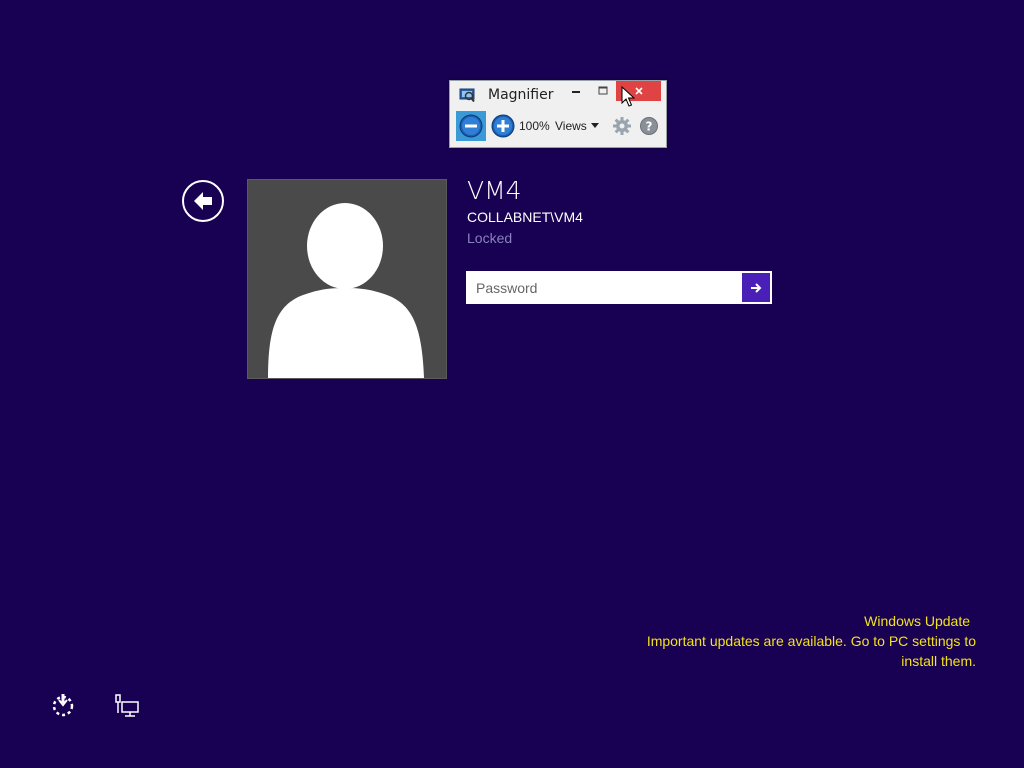  What do you see at coordinates (917, 621) in the screenshot?
I see `update-title: Windows Update` at bounding box center [917, 621].